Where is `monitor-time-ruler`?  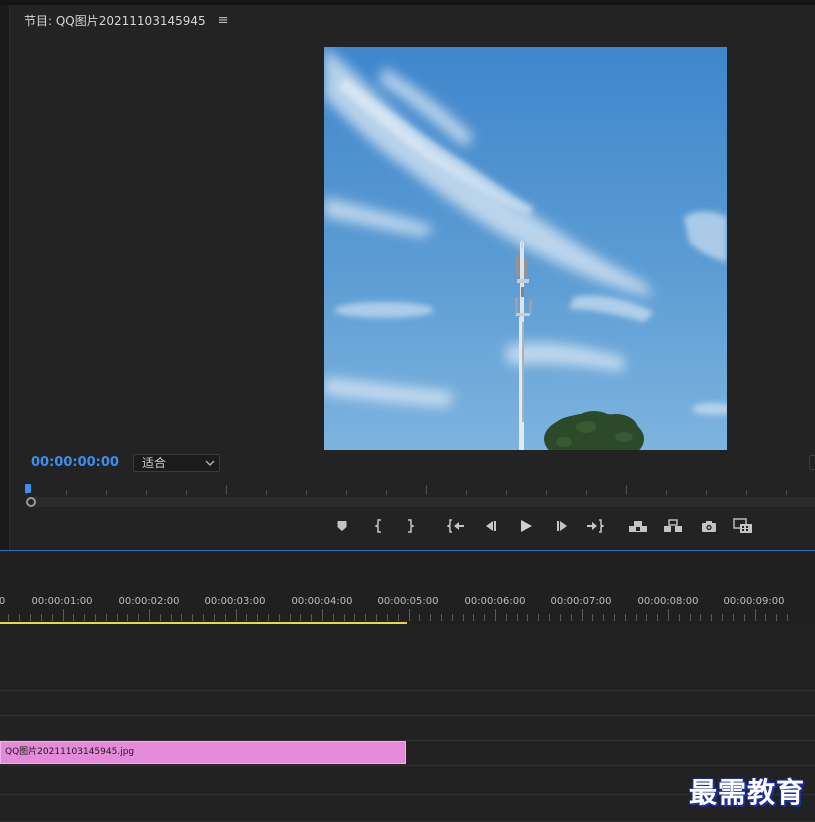
monitor-time-ruler is located at coordinates (419, 490).